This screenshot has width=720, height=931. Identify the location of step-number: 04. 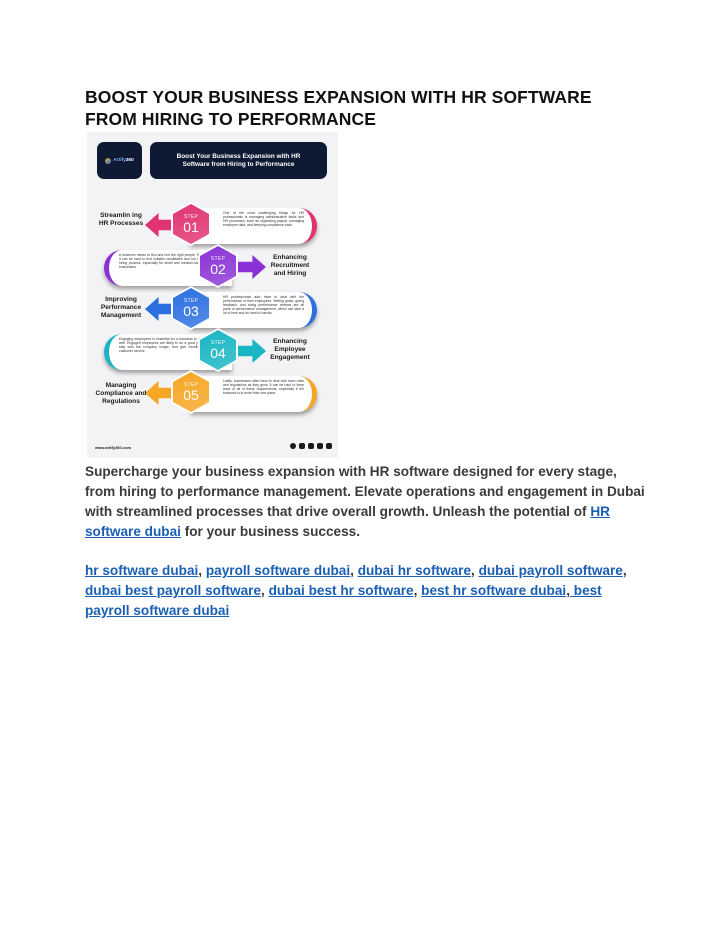
(218, 353).